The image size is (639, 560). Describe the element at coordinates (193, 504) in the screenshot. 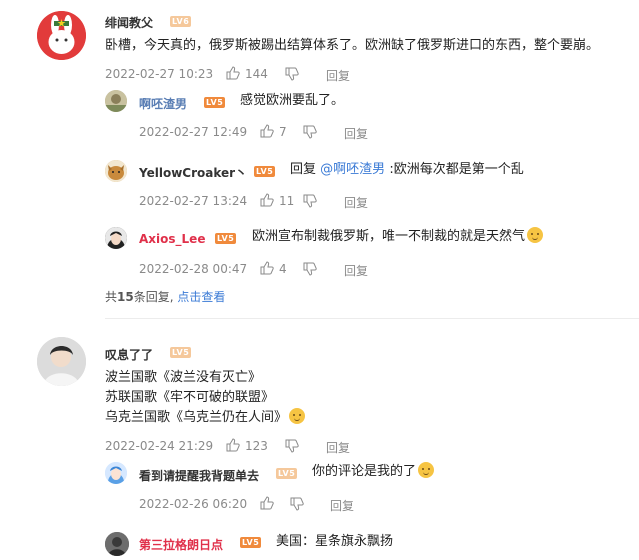

I see `reply-timestamp: 2022-02-26 06:20` at that location.